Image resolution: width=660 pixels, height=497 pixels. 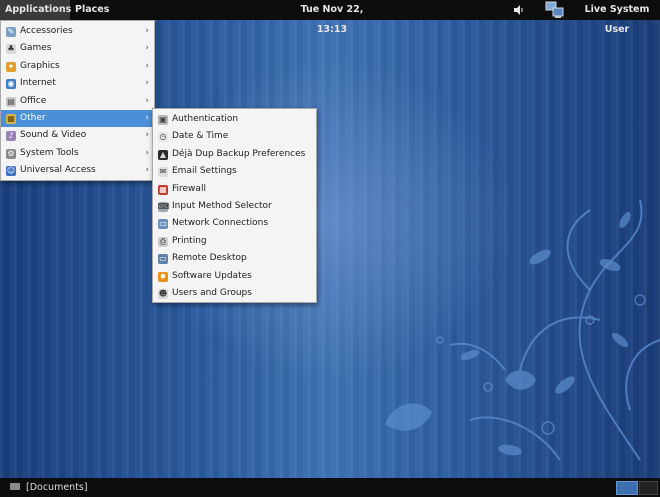 I want to click on menu-item-label: Software Updates, so click(x=212, y=275).